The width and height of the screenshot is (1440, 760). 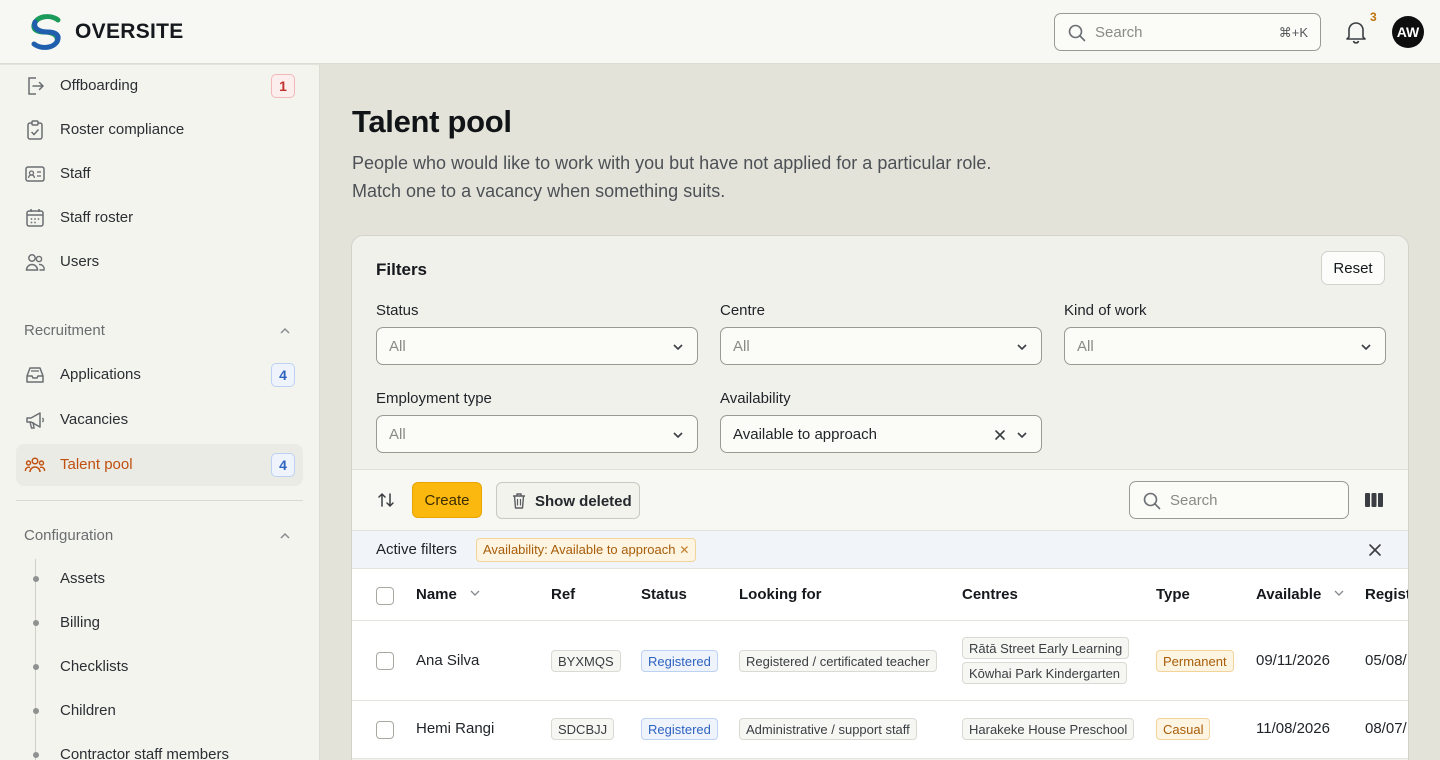 I want to click on sidebar-item-staff-roster: Staff roster, so click(x=159, y=218).